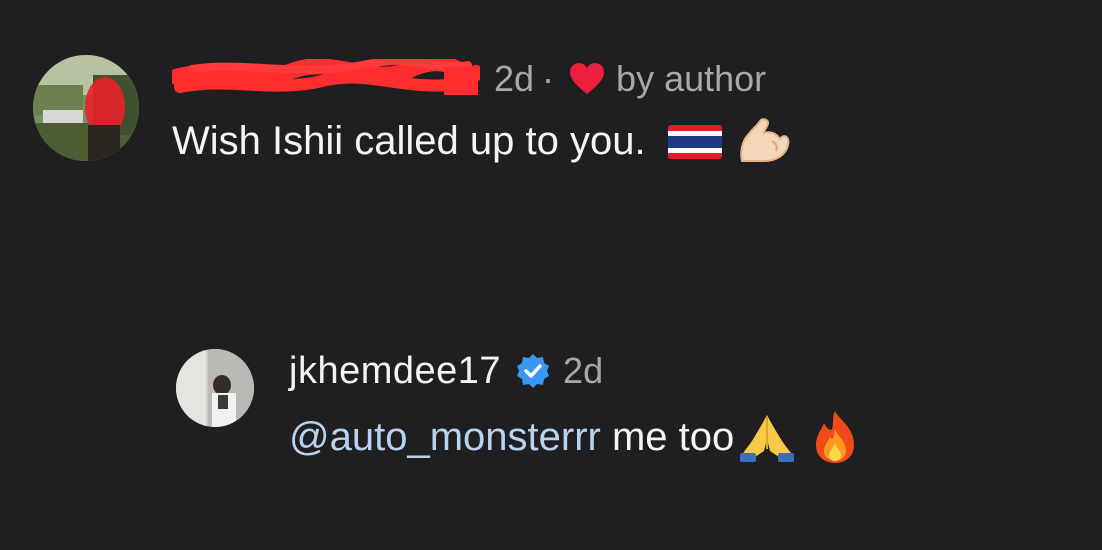  I want to click on comment-text-row: Wish Ishii called up to you., so click(622, 141).